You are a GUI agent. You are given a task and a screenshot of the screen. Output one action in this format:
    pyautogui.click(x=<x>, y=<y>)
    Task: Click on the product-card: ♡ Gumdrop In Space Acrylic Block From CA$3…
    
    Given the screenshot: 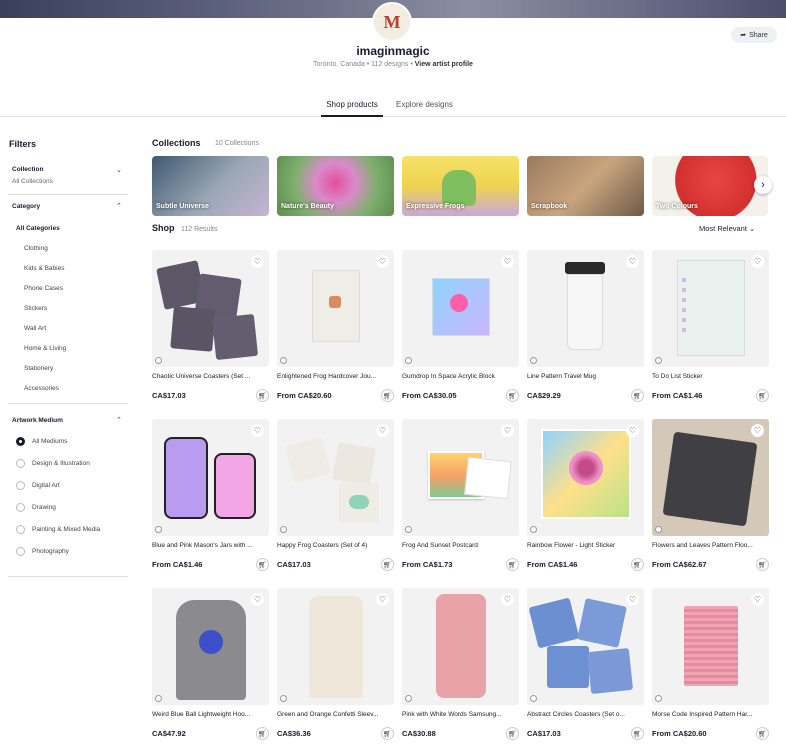 What is the action you would take?
    pyautogui.click(x=460, y=331)
    